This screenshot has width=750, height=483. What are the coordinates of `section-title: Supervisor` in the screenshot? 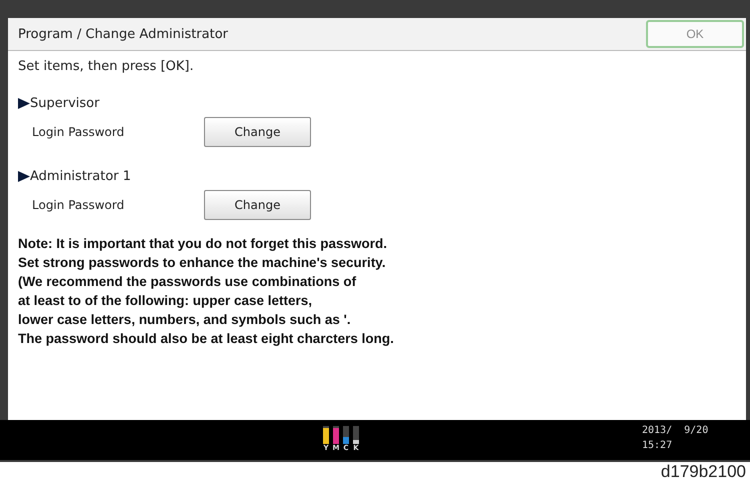 It's located at (65, 103).